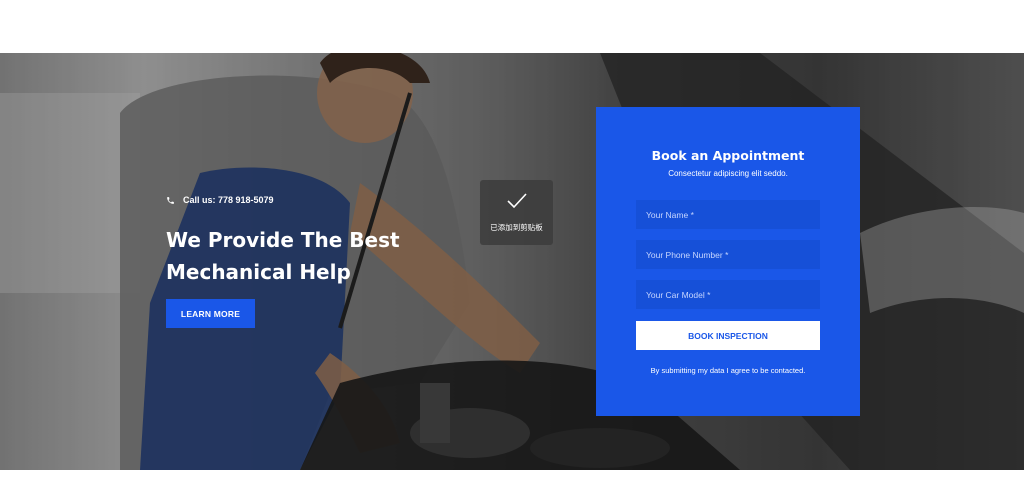 The width and height of the screenshot is (1024, 490). I want to click on hero-headline-line-1: We Provide The Best, so click(283, 240).